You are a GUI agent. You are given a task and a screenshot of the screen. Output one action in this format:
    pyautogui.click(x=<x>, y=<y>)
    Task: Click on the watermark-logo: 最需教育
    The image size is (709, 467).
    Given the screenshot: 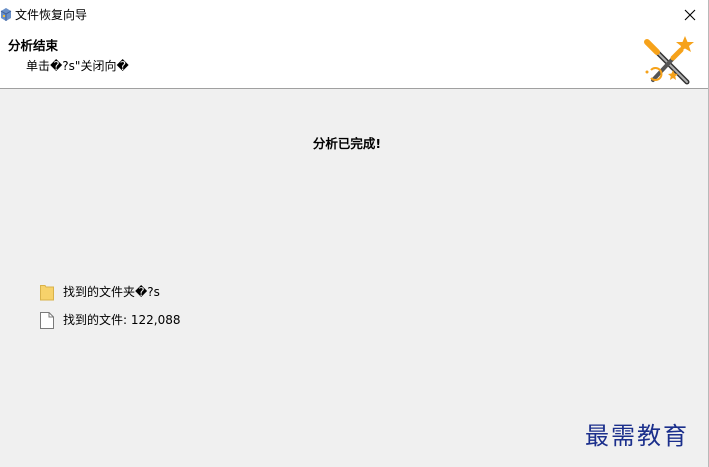 What is the action you would take?
    pyautogui.click(x=637, y=436)
    